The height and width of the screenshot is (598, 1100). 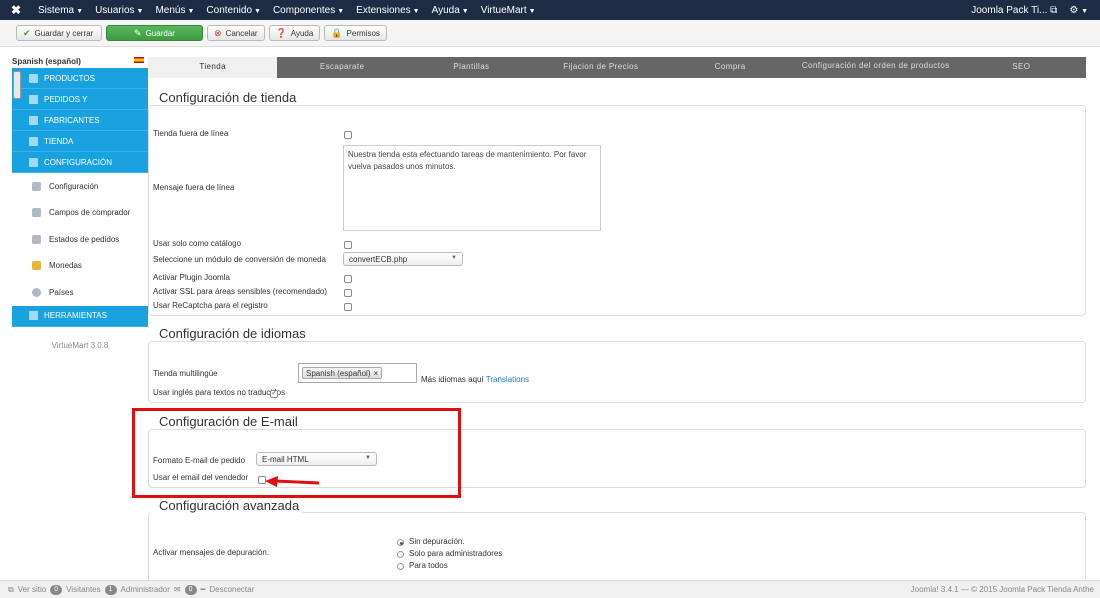 What do you see at coordinates (80, 120) in the screenshot?
I see `sidebar-section-fabricantes: FABRICANTES` at bounding box center [80, 120].